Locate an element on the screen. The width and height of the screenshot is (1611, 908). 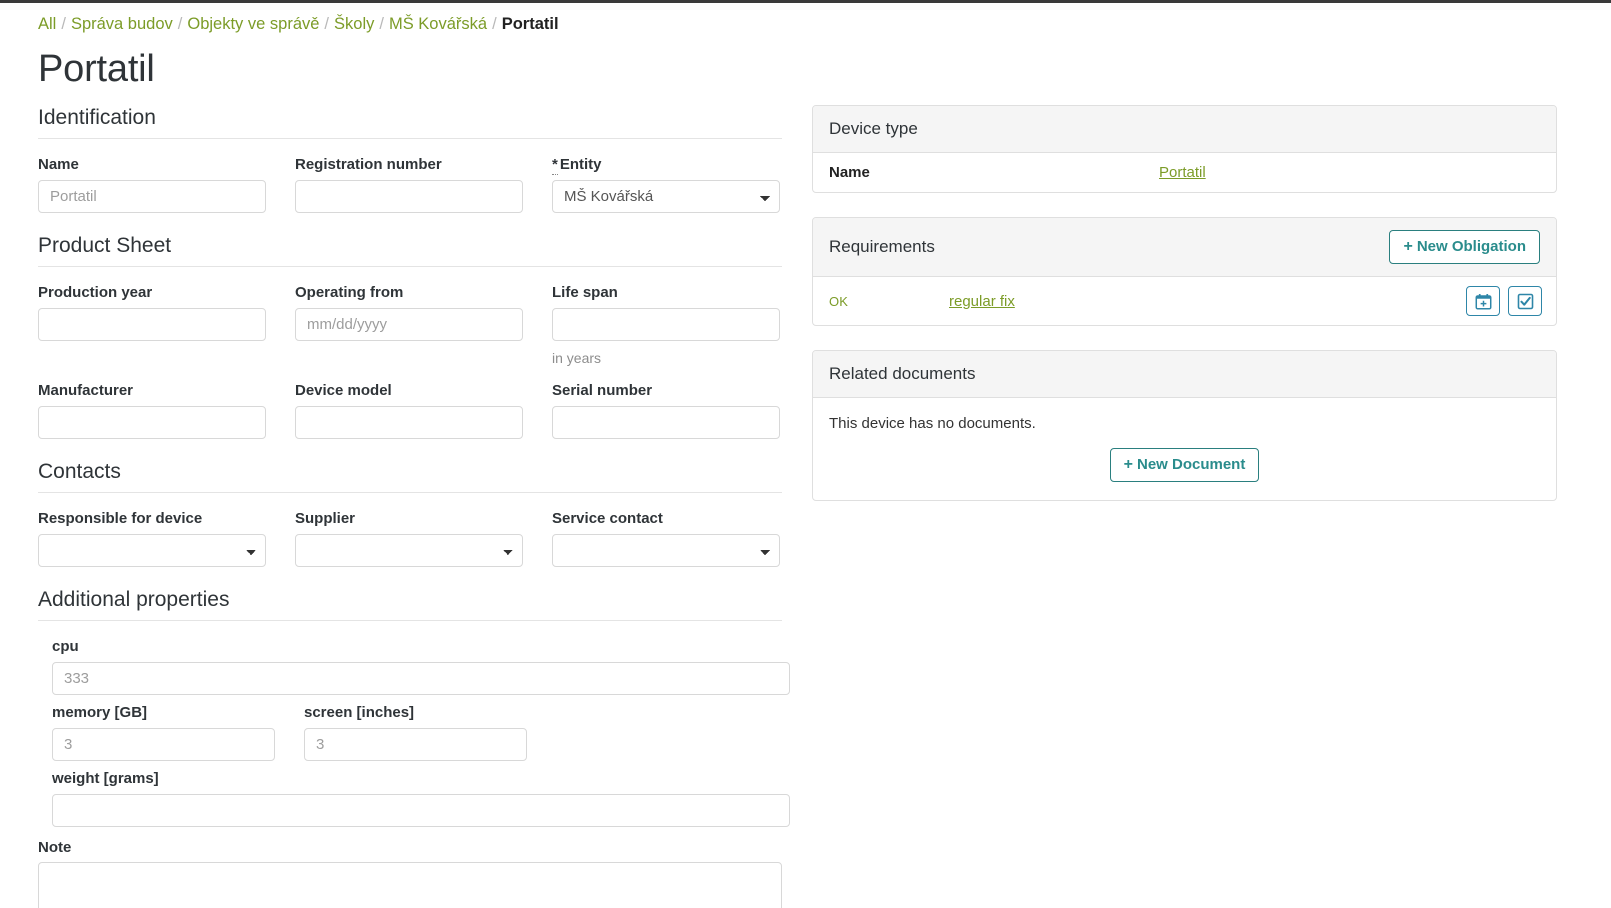
label-life-span: Life span is located at coordinates (585, 292).